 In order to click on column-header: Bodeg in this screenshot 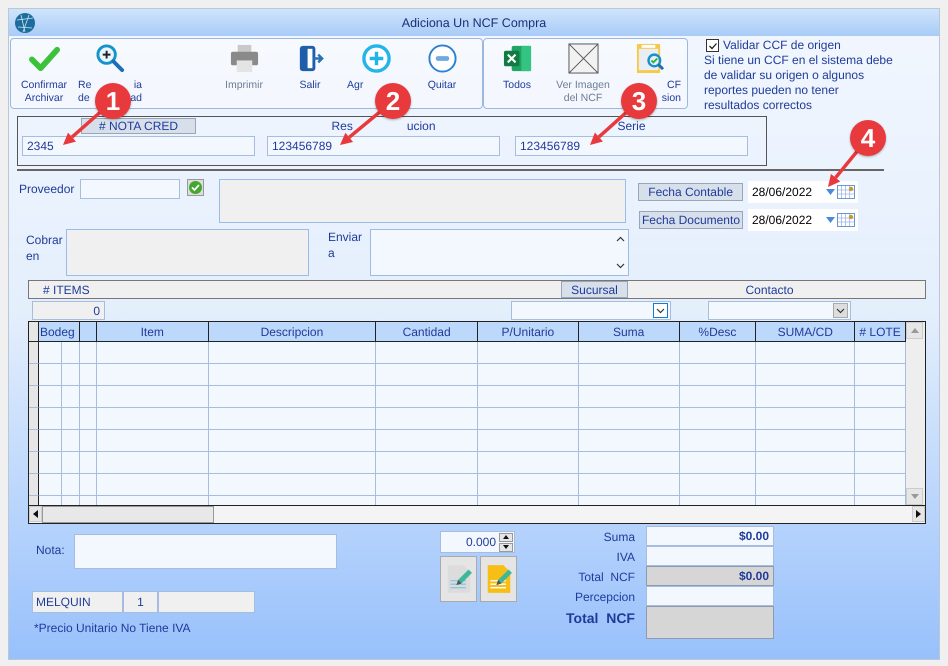, I will do `click(59, 331)`.